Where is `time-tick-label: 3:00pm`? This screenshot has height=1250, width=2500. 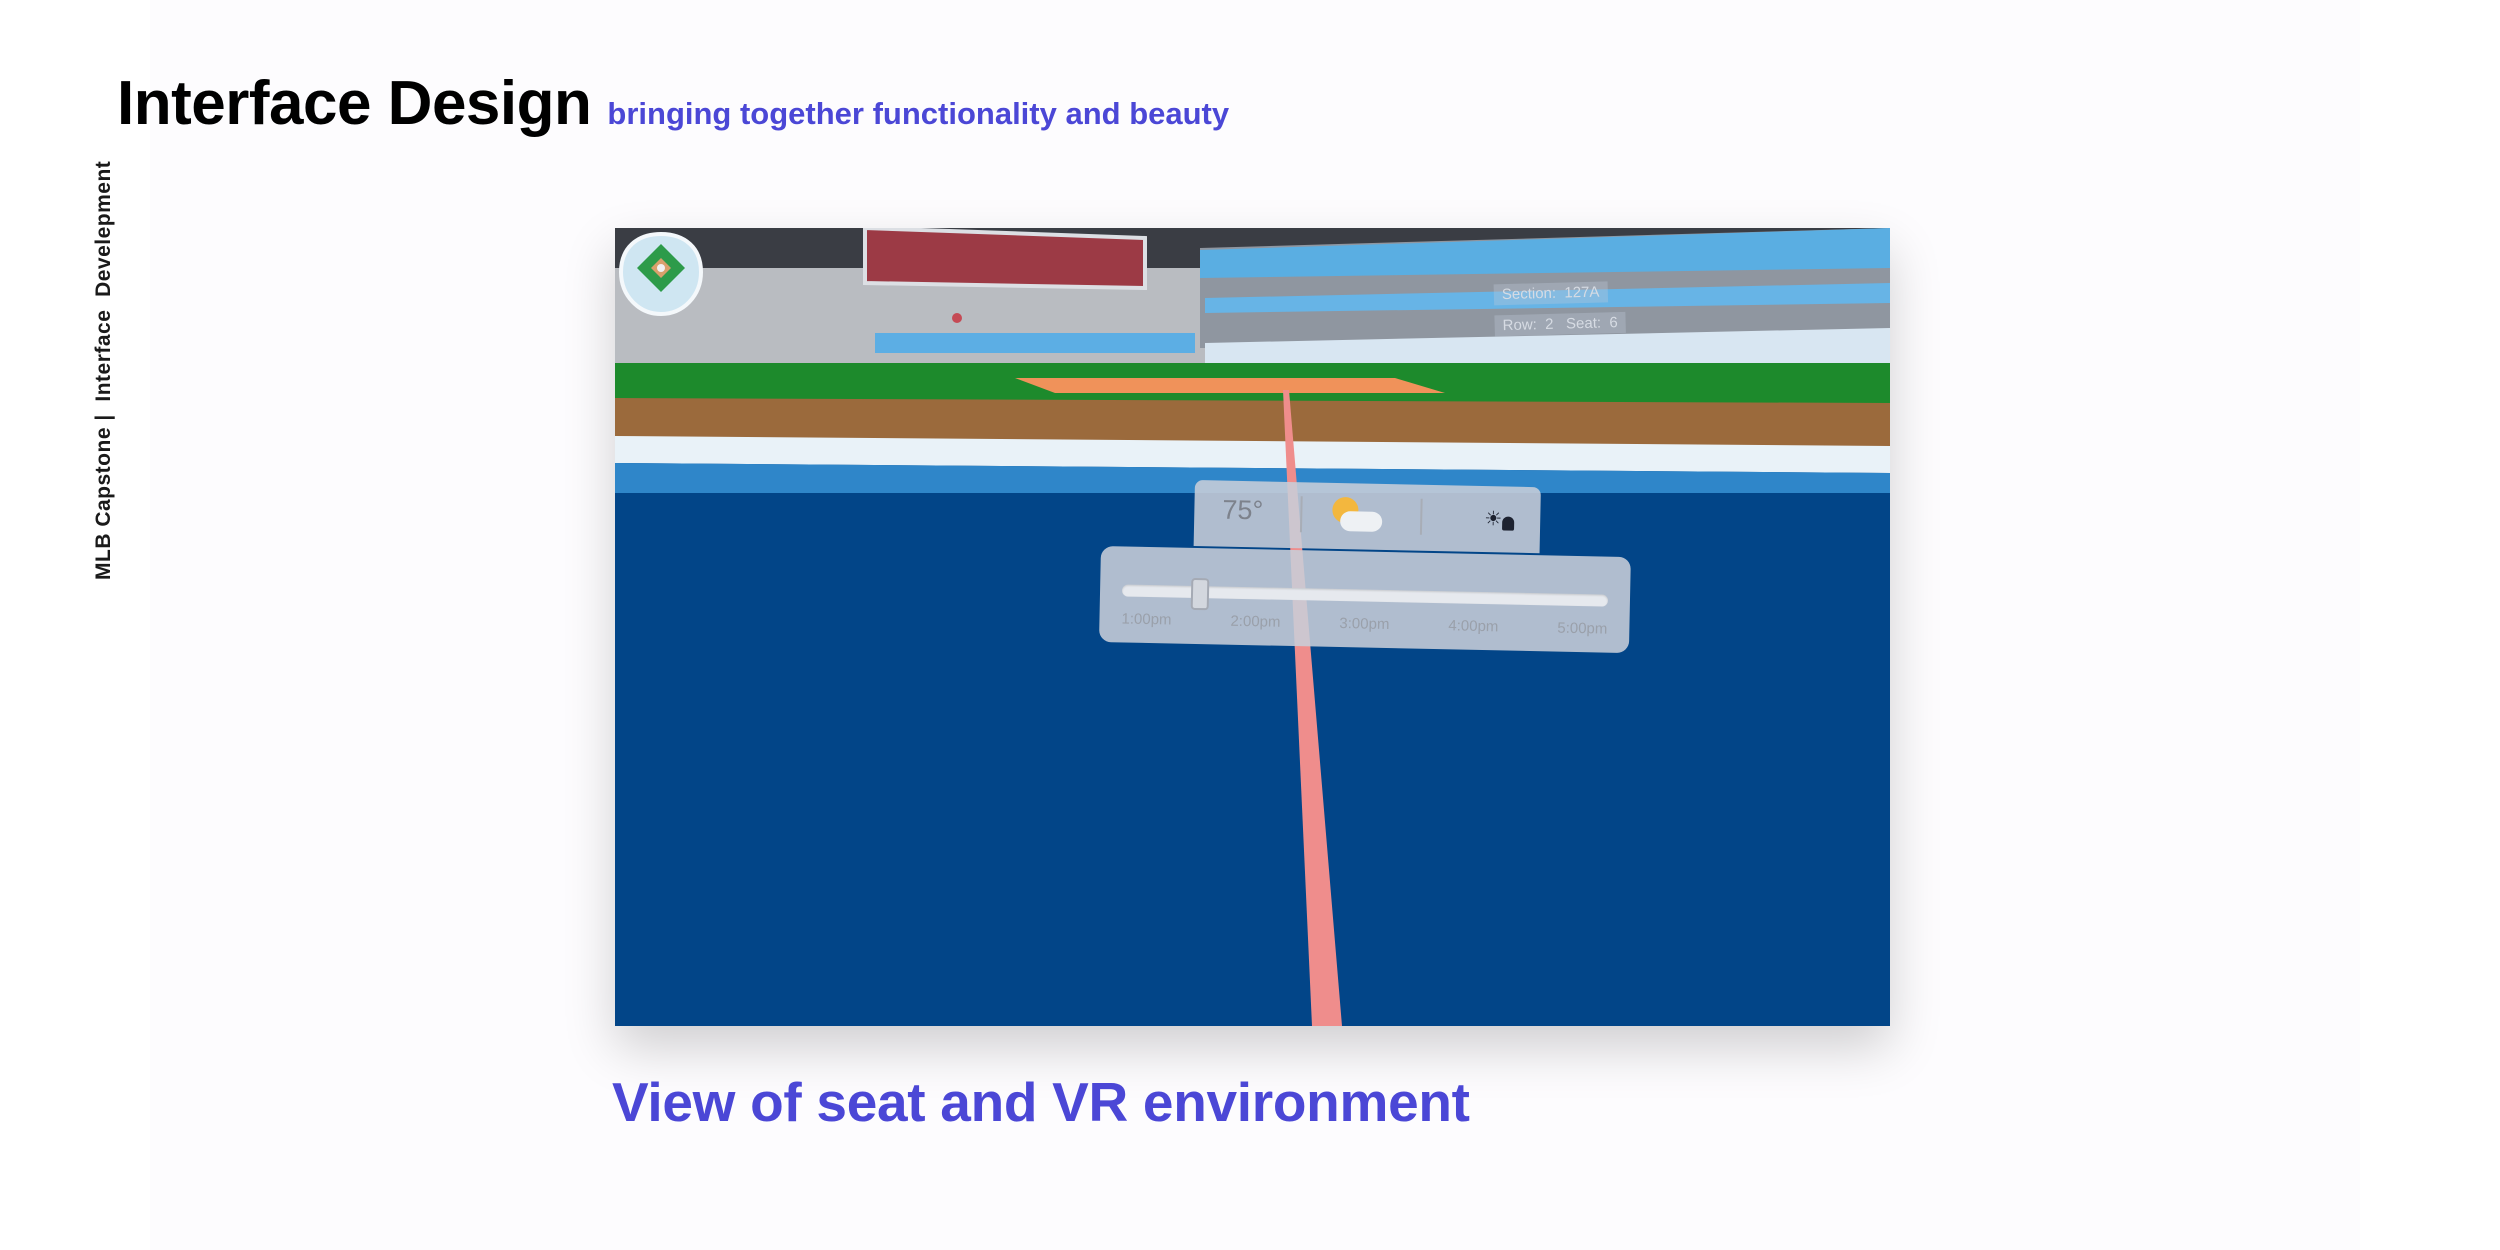
time-tick-label: 3:00pm is located at coordinates (1364, 624).